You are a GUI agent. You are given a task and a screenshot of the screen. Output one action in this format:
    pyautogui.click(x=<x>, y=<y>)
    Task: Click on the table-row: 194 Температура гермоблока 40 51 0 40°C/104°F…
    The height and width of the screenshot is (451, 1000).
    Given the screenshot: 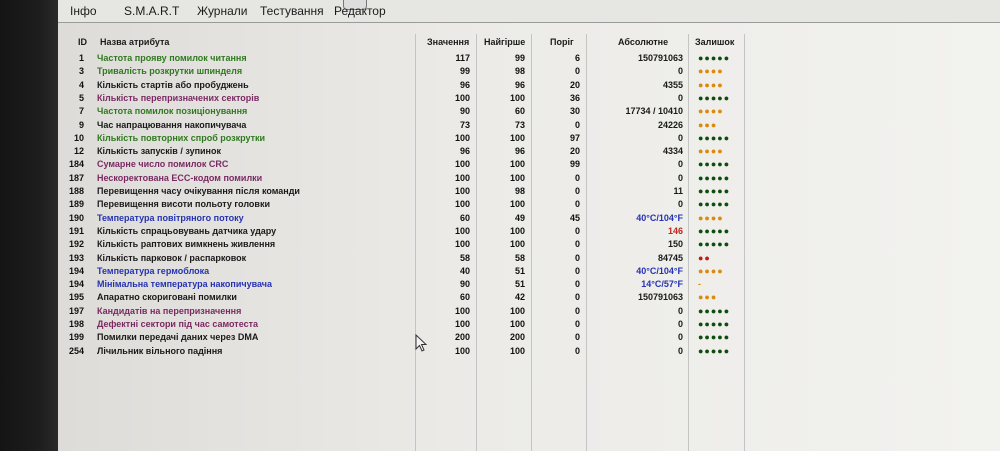 What is the action you would take?
    pyautogui.click(x=438, y=271)
    